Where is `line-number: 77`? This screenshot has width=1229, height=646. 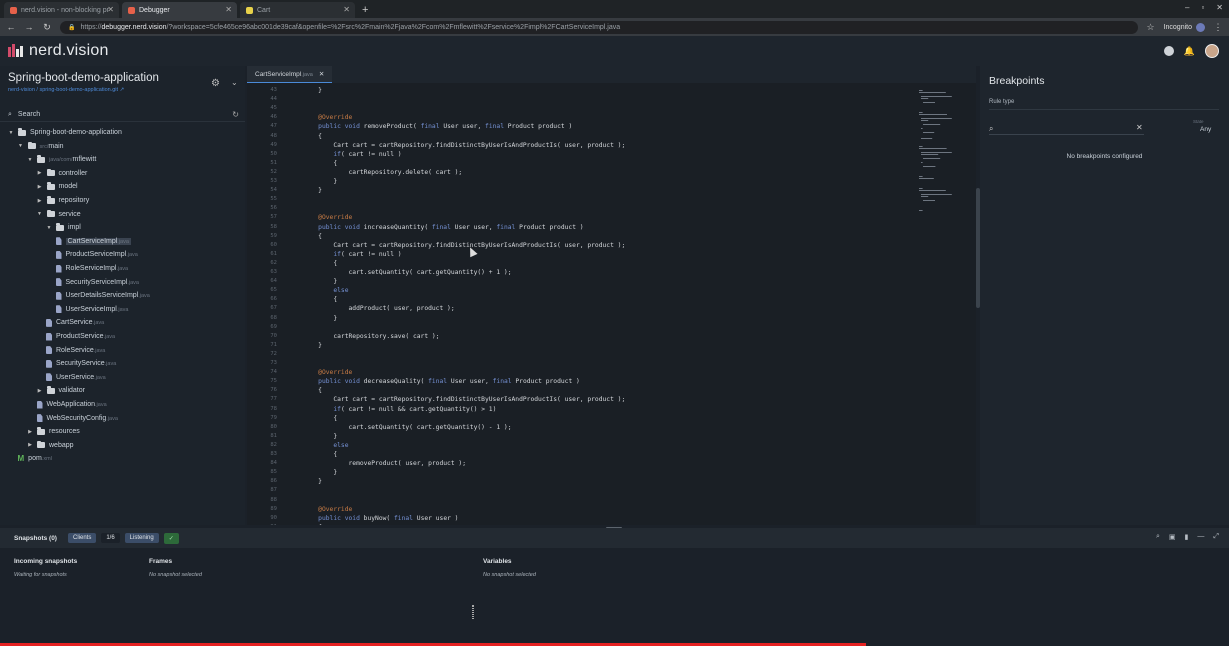
line-number: 77 is located at coordinates (262, 399).